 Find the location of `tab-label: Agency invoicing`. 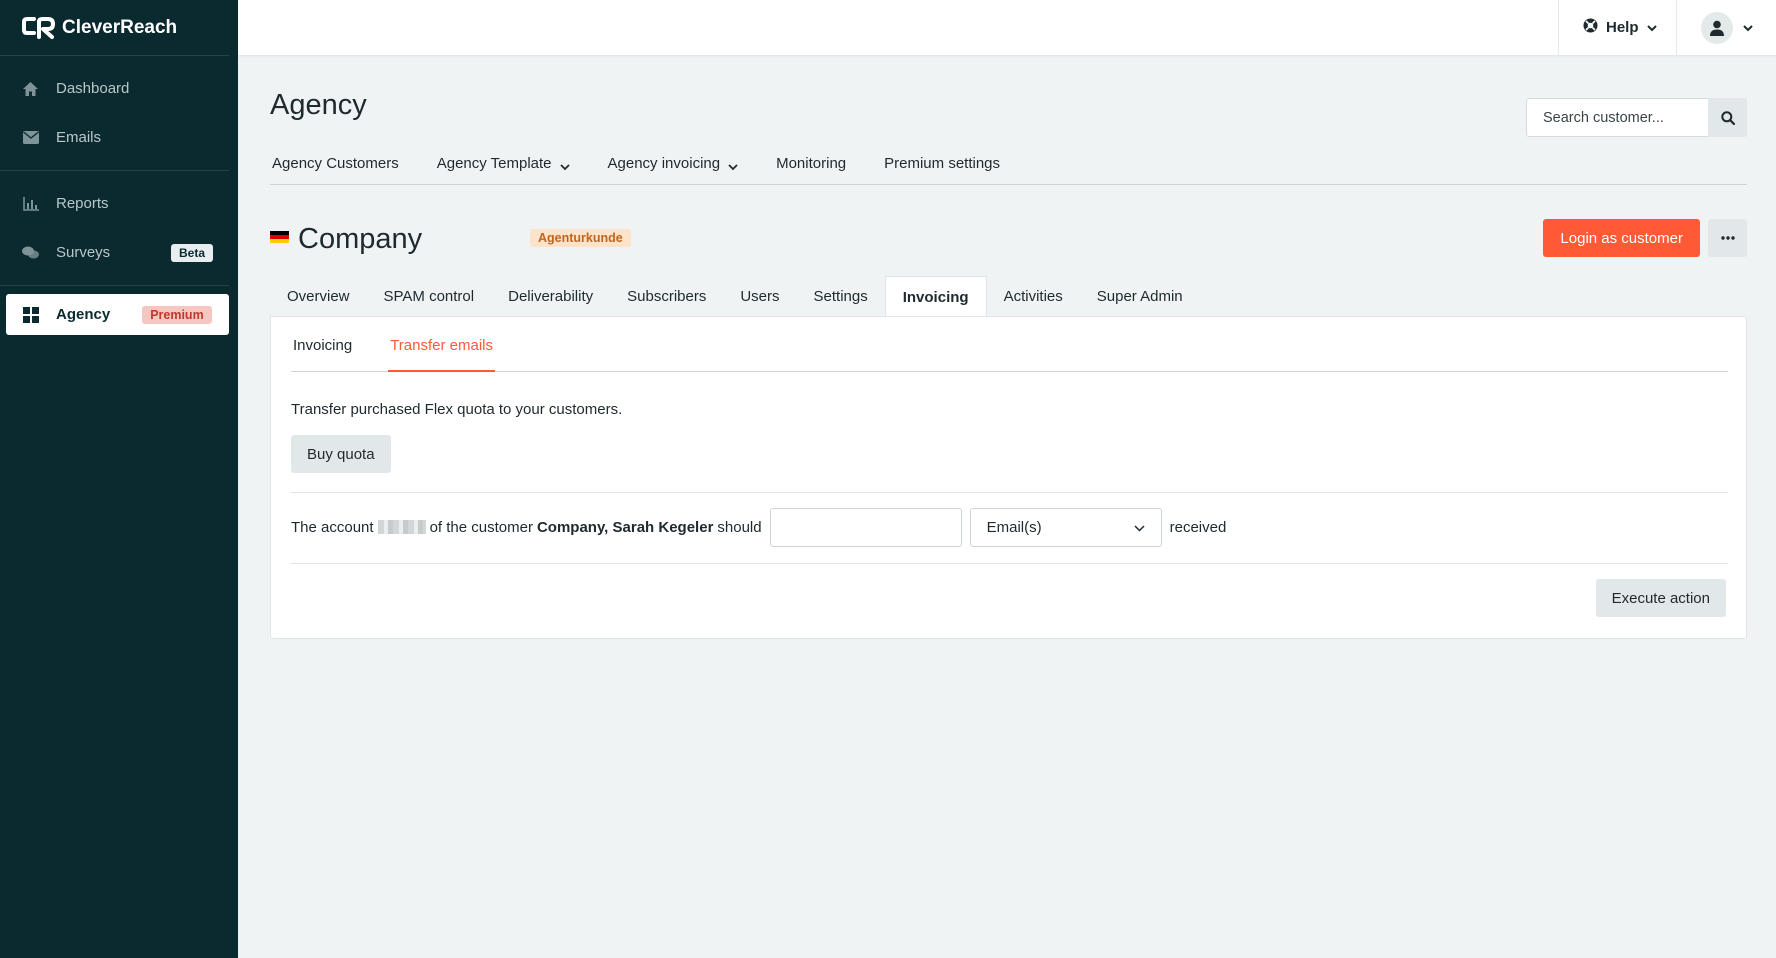

tab-label: Agency invoicing is located at coordinates (664, 163).